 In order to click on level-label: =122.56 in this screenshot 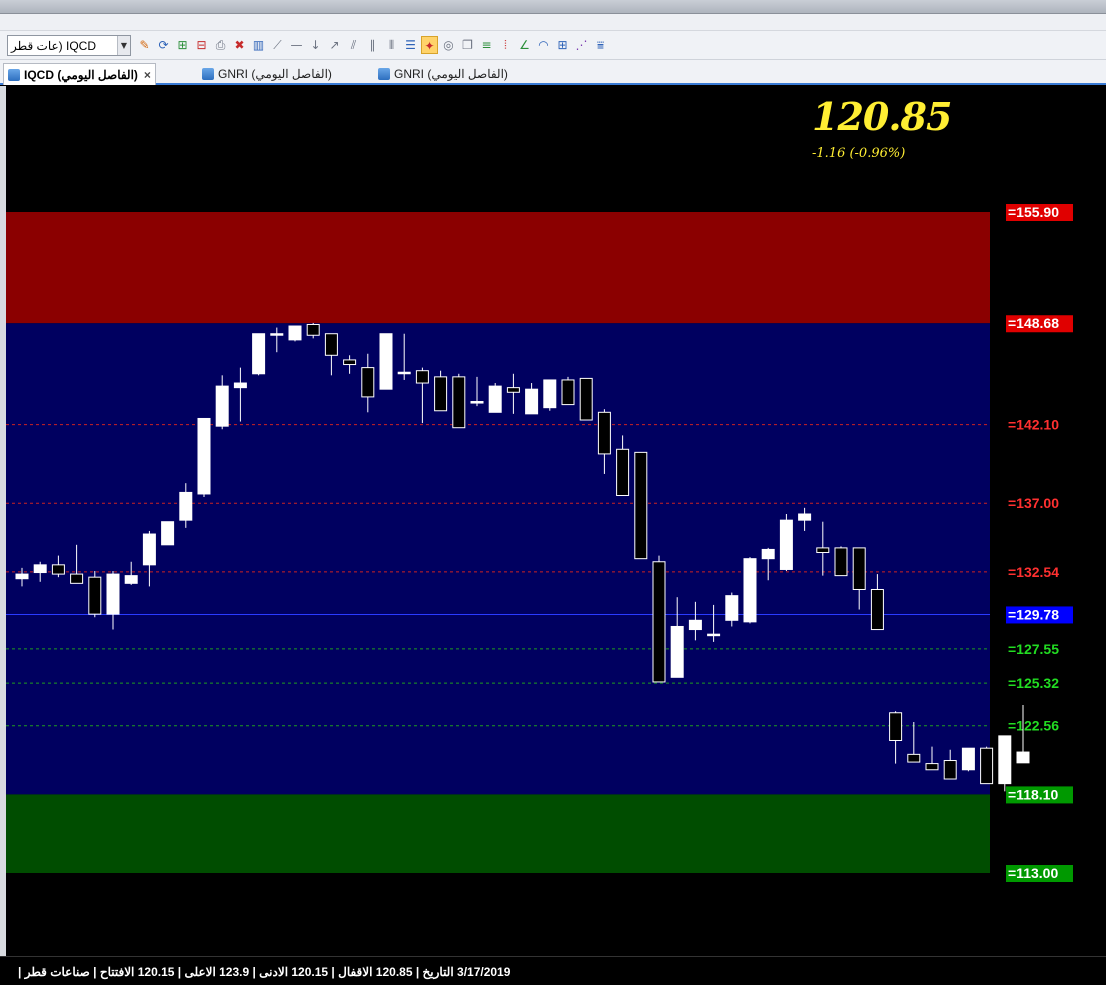, I will do `click(1033, 726)`.